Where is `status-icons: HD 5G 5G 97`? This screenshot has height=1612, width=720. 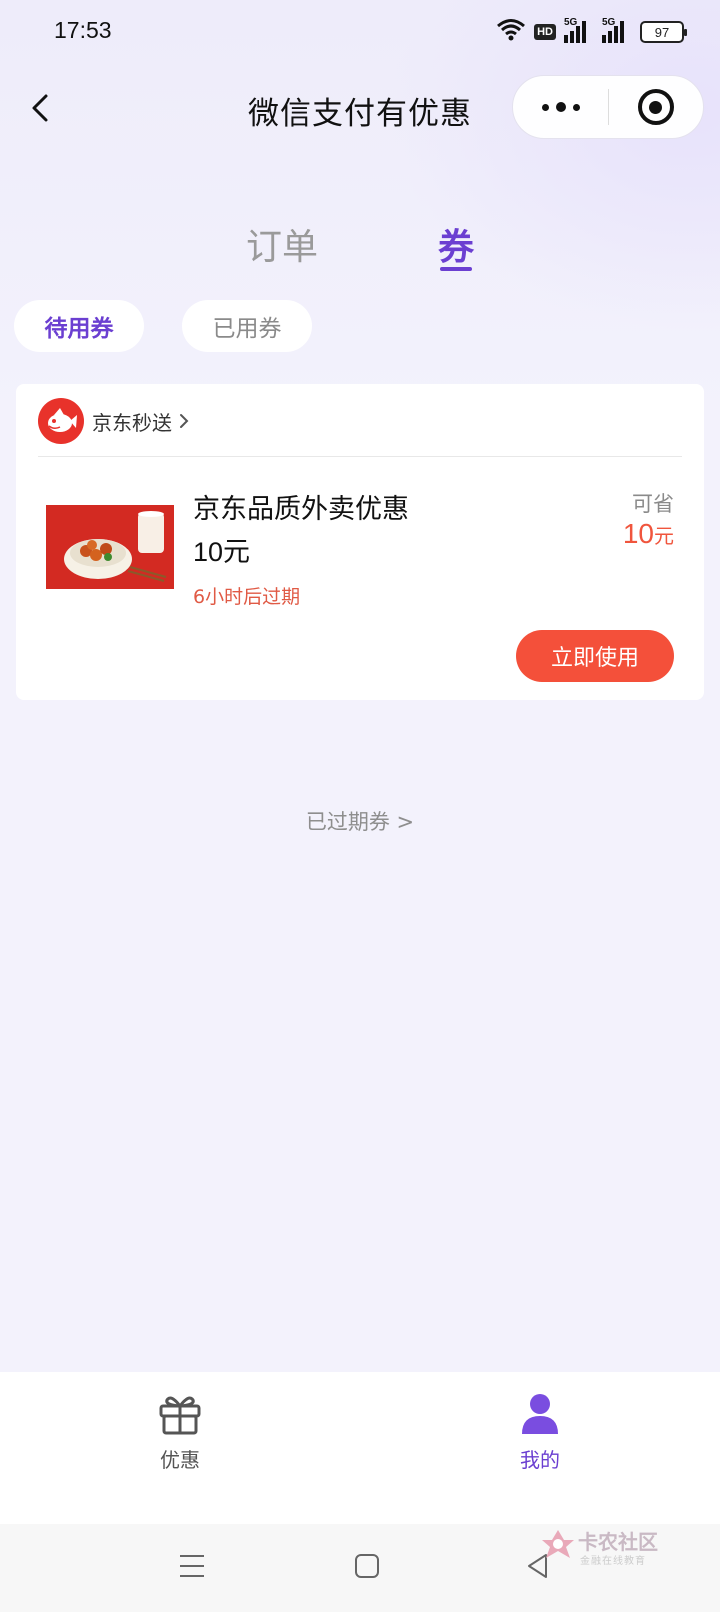 status-icons: HD 5G 5G 97 is located at coordinates (591, 31).